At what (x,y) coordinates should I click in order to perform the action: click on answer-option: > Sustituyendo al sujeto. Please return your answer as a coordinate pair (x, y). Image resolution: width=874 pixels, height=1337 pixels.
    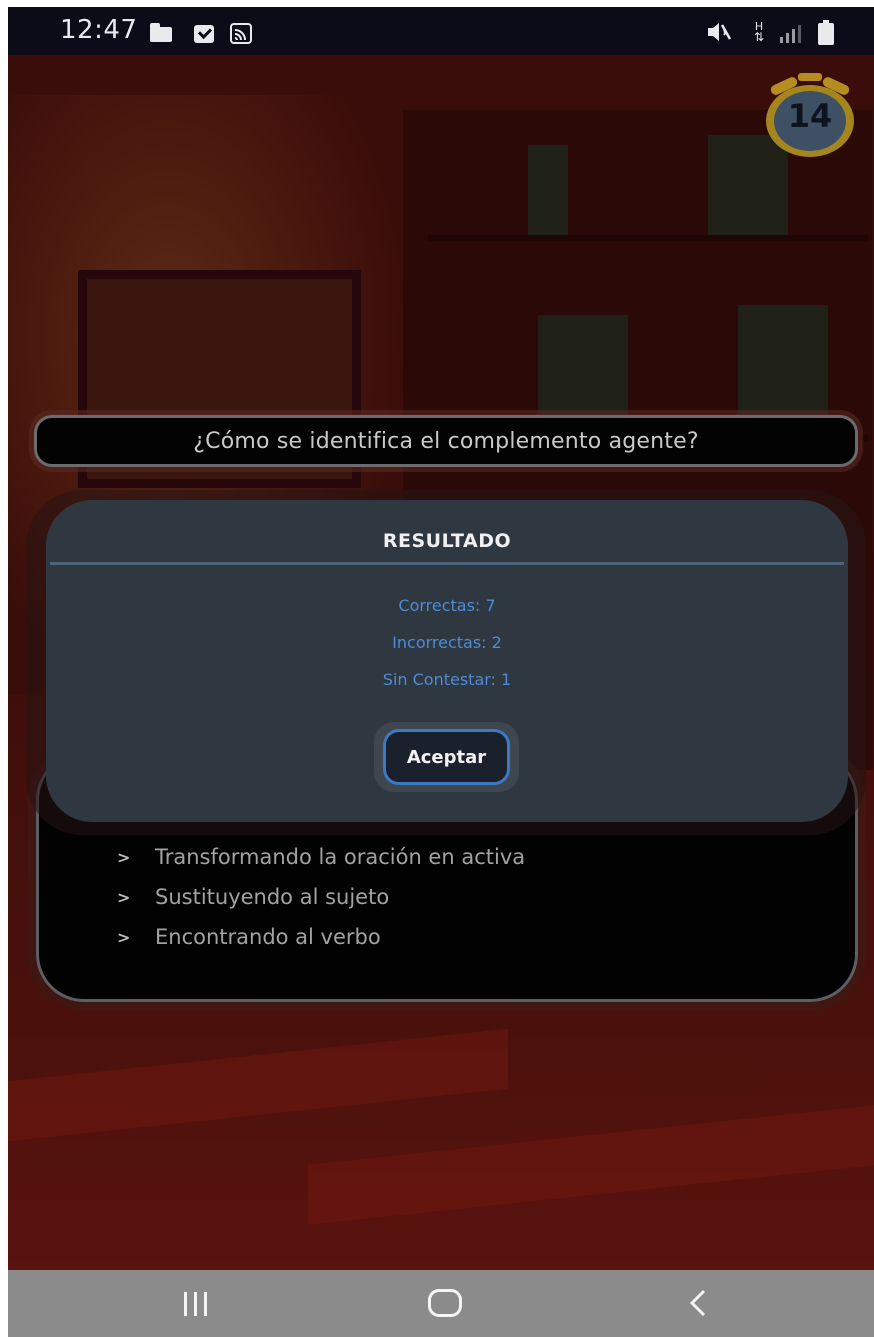
    Looking at the image, I should click on (253, 897).